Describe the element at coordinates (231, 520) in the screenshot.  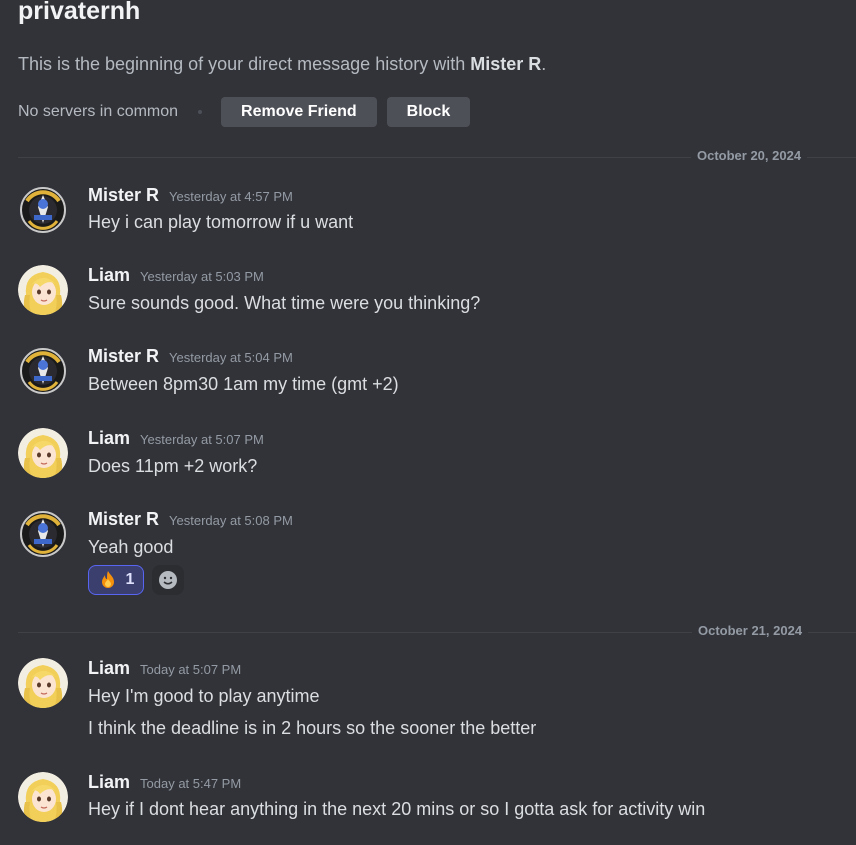
I see `timestamp: Yesterday at 5:08 PM` at that location.